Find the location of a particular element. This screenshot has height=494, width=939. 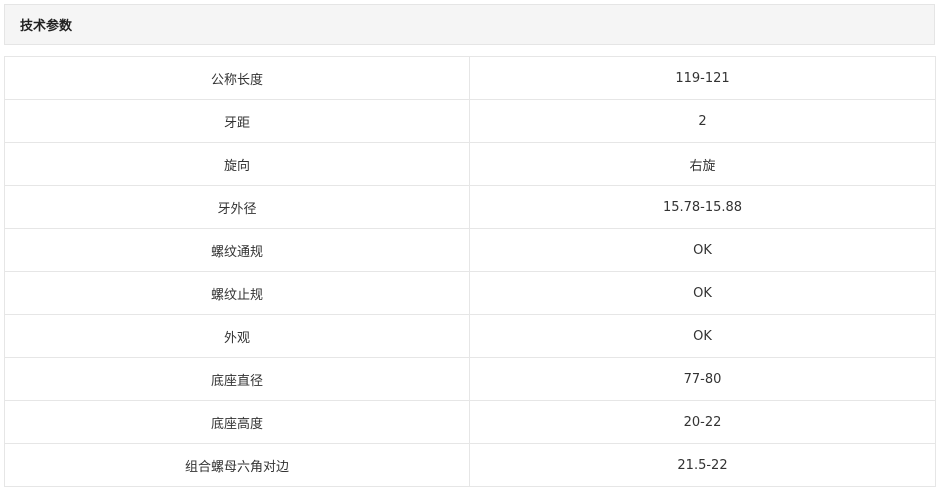

table-row: 外观 OK is located at coordinates (470, 336).